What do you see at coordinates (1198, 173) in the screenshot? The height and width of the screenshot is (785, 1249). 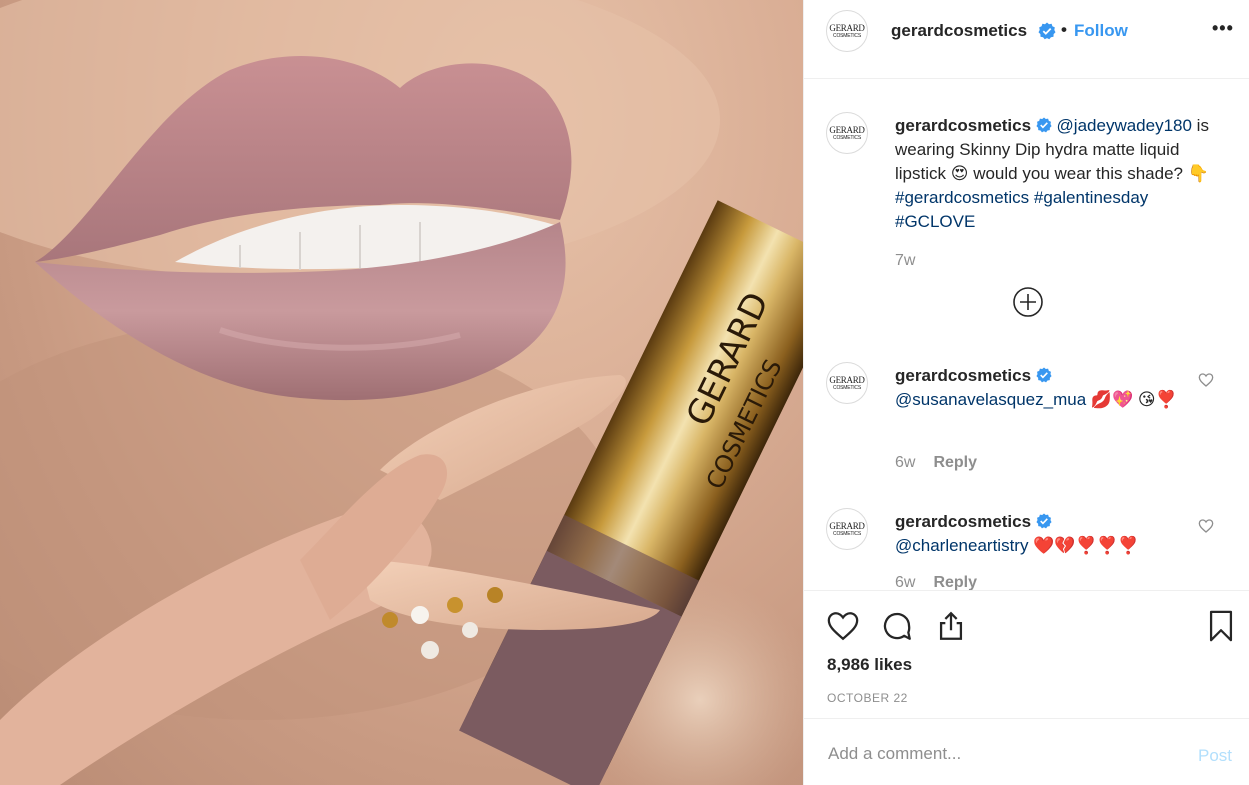 I see `point-down-emoji: 👇` at bounding box center [1198, 173].